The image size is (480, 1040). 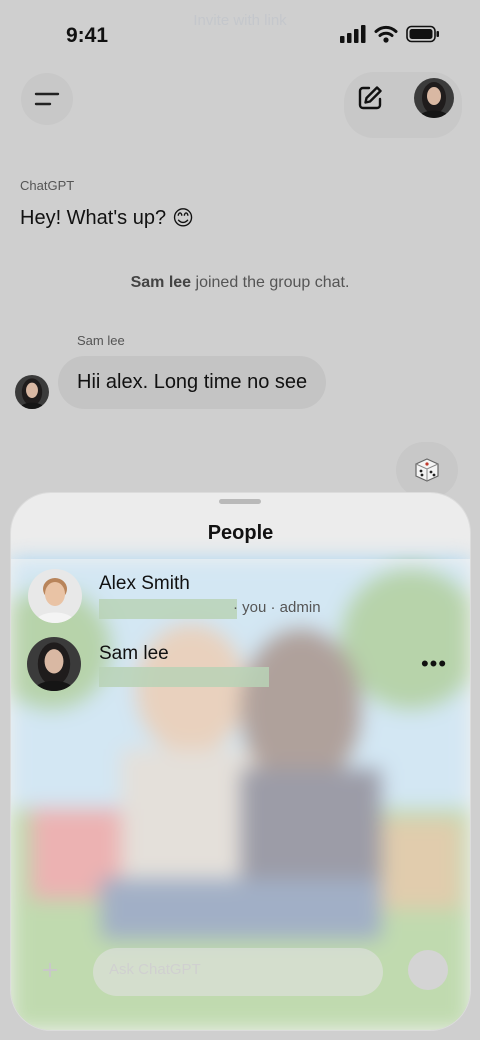 I want to click on member-role: · you · admin, so click(x=277, y=607).